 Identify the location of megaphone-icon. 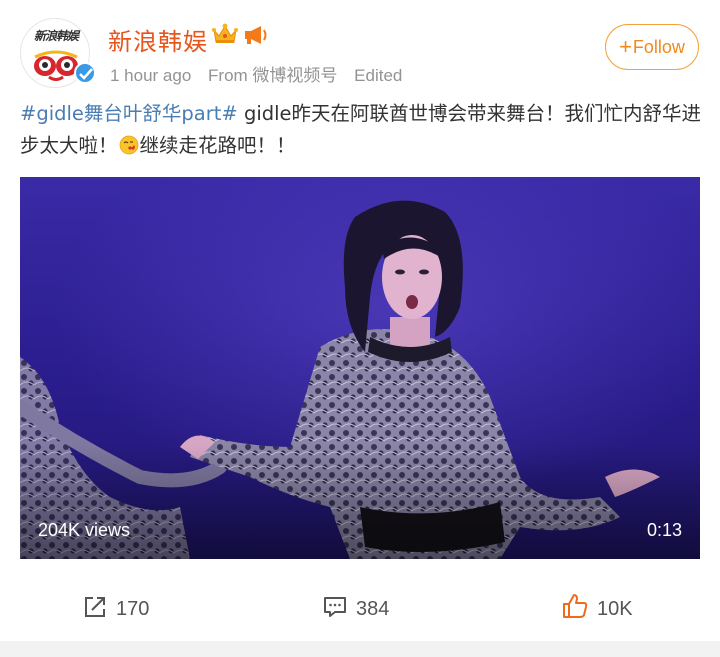
(256, 35).